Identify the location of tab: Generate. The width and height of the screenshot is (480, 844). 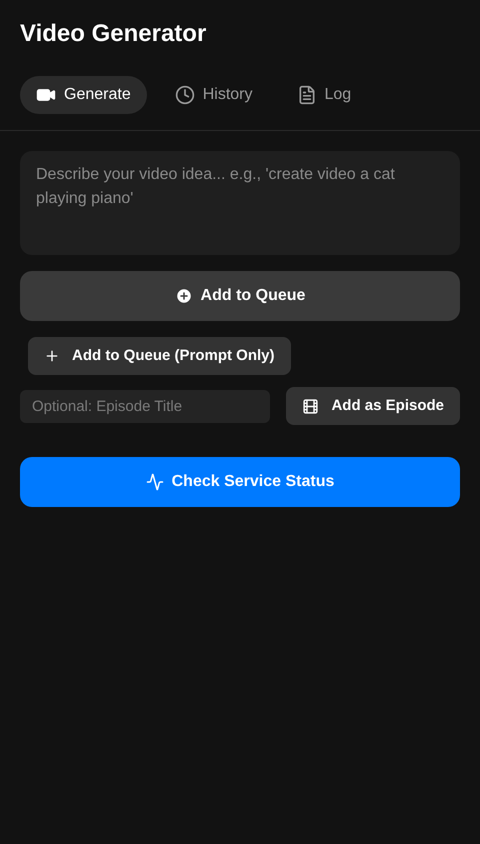
(83, 95).